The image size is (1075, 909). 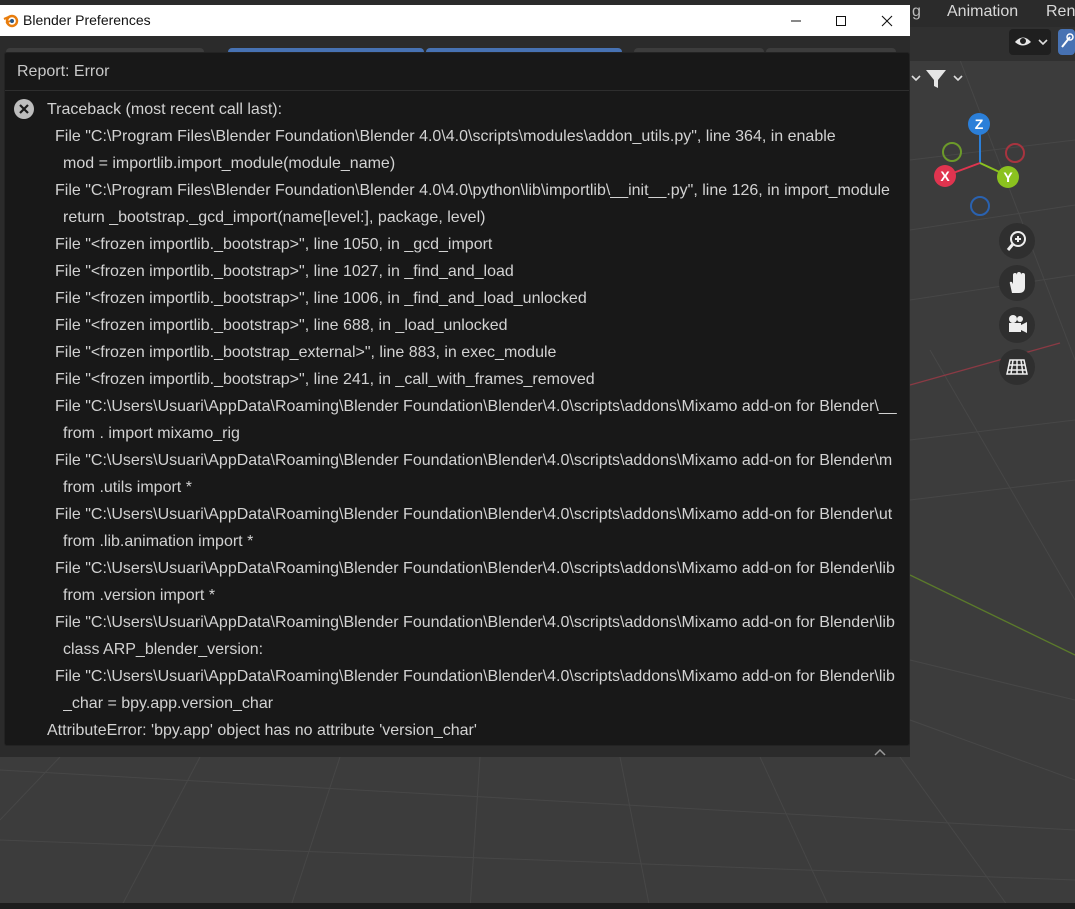 What do you see at coordinates (880, 752) in the screenshot?
I see `chevron-up-icon` at bounding box center [880, 752].